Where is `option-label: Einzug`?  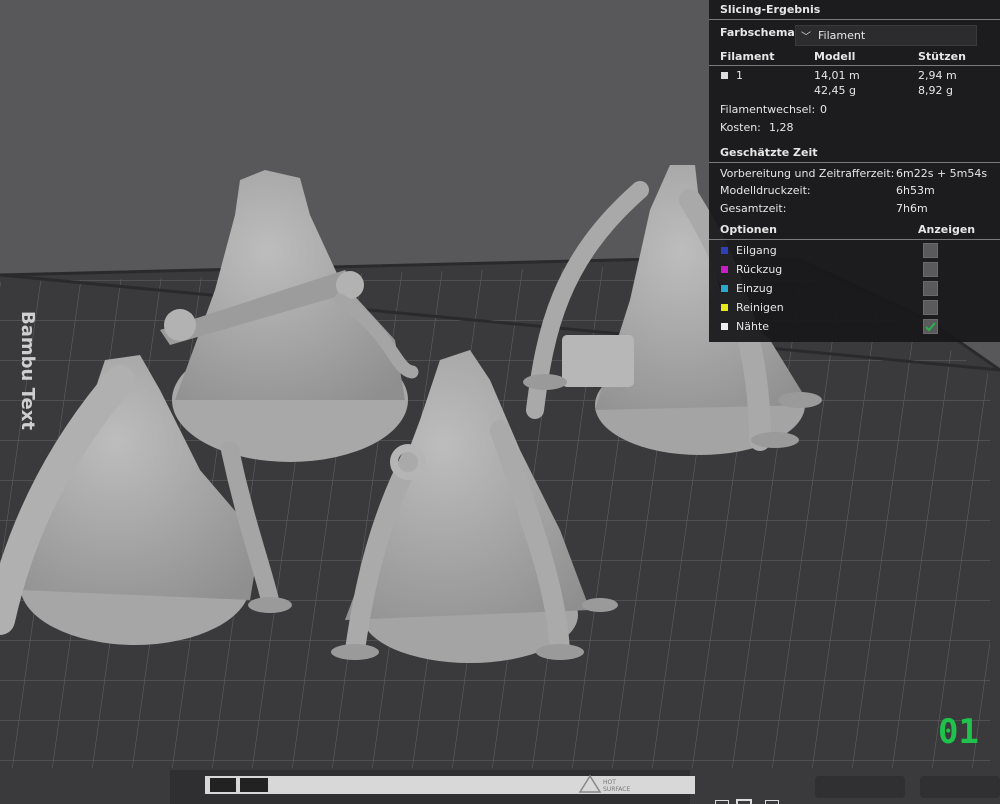 option-label: Einzug is located at coordinates (754, 288).